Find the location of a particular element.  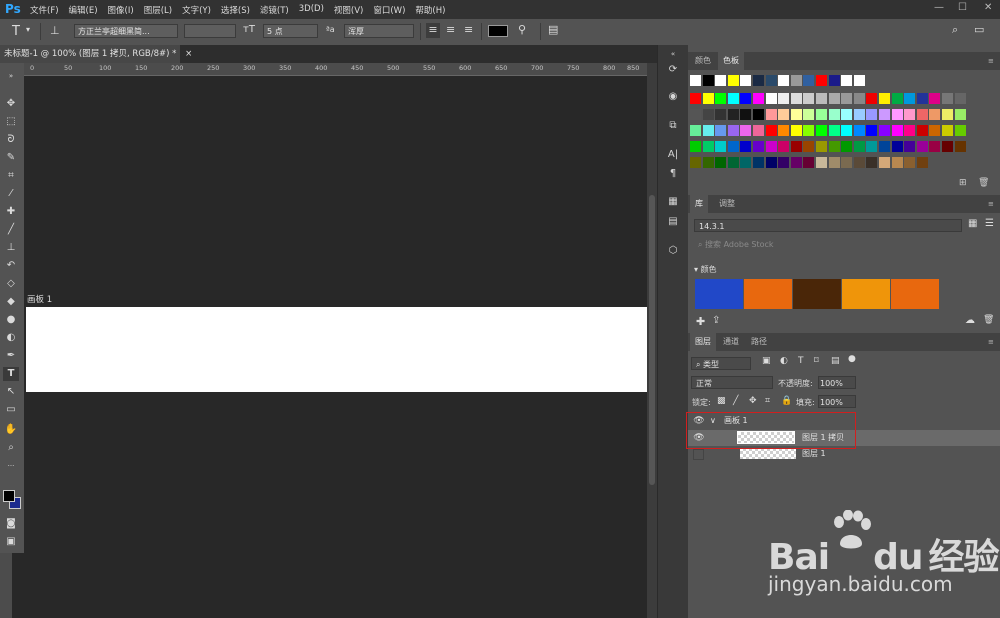

panel-menu-icon: ≡ is located at coordinates (991, 204).